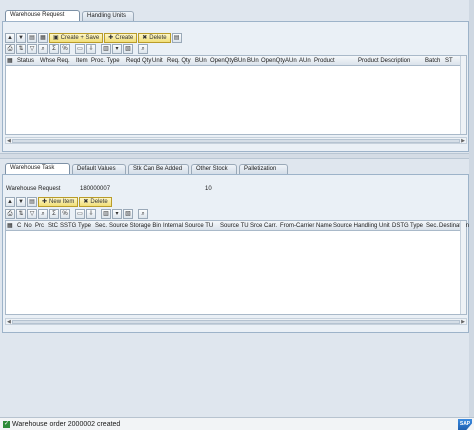  I want to click on col-prc: Prc, so click(39, 226).